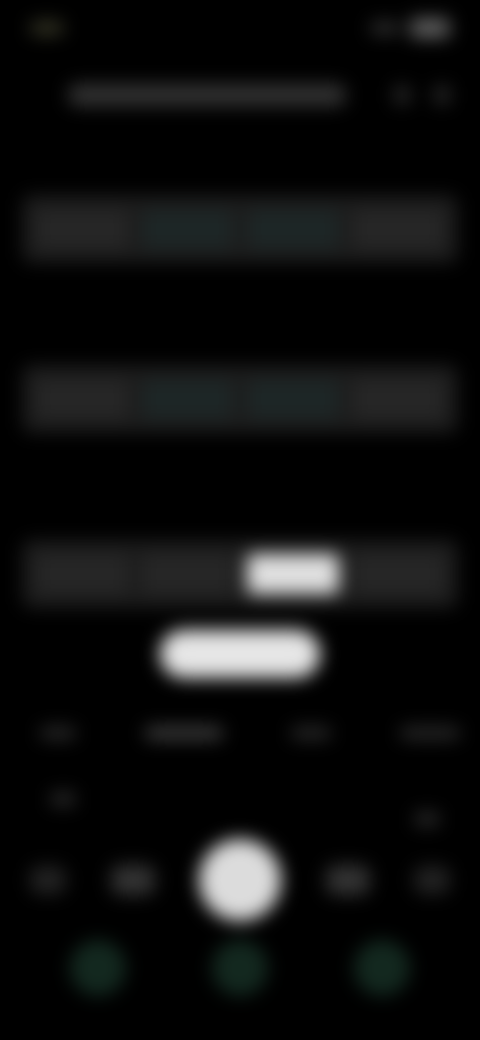 This screenshot has height=1040, width=480. Describe the element at coordinates (132, 880) in the screenshot. I see `mode-left-button` at that location.